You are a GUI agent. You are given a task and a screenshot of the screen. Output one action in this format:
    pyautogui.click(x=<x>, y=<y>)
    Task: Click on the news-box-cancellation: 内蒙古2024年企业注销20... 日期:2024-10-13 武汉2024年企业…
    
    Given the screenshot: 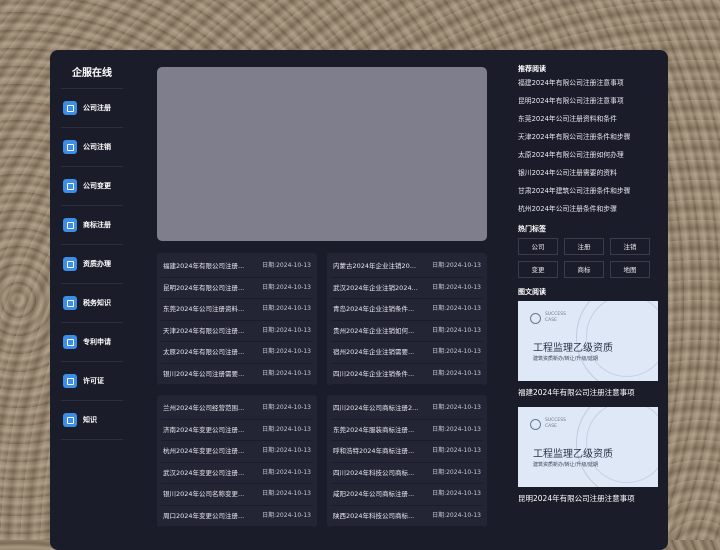 What is the action you would take?
    pyautogui.click(x=407, y=319)
    